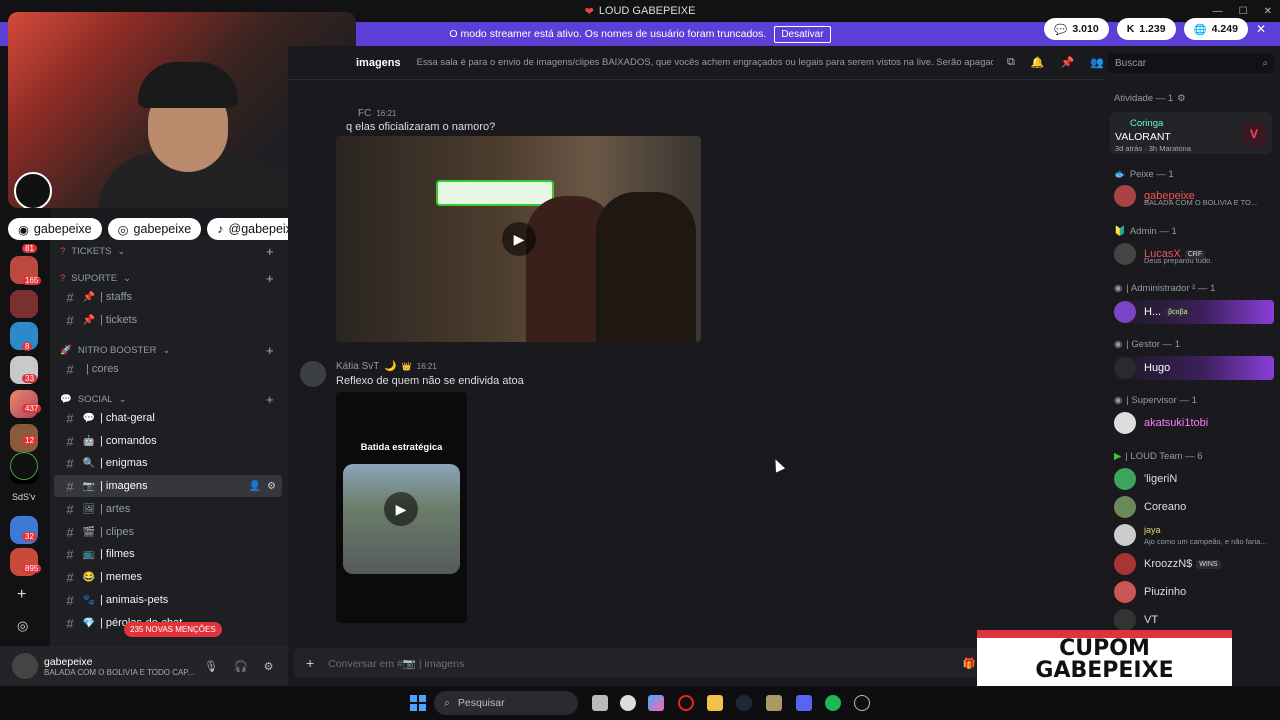 This screenshot has width=1280, height=720. I want to click on search-input: Buscar ⌕, so click(1191, 63).